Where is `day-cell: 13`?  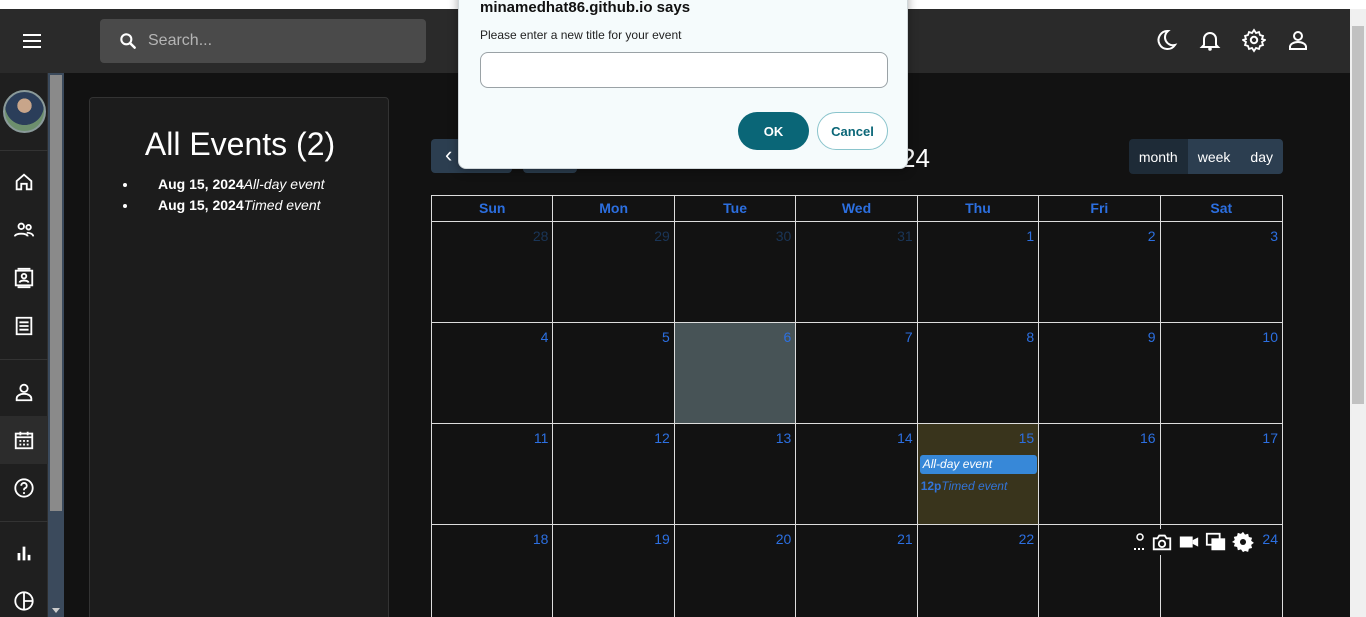 day-cell: 13 is located at coordinates (736, 474).